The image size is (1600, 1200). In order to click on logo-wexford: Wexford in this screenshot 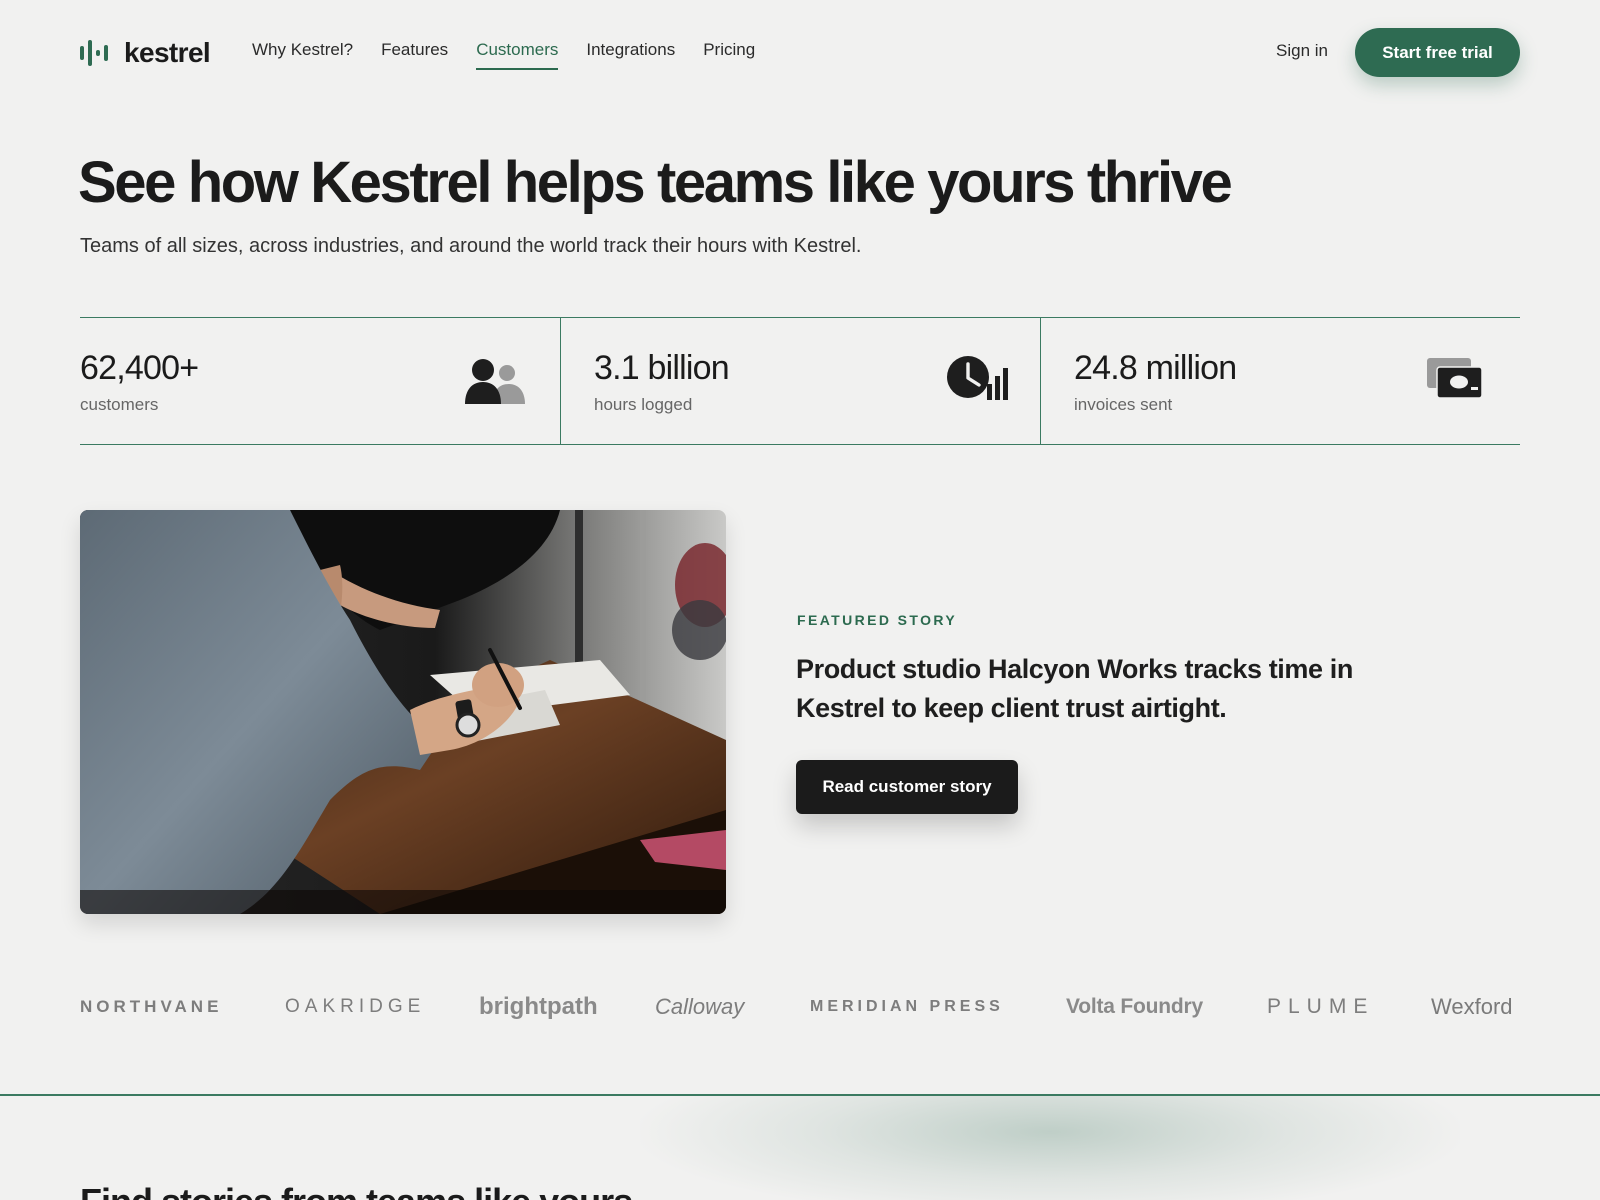, I will do `click(1472, 1006)`.